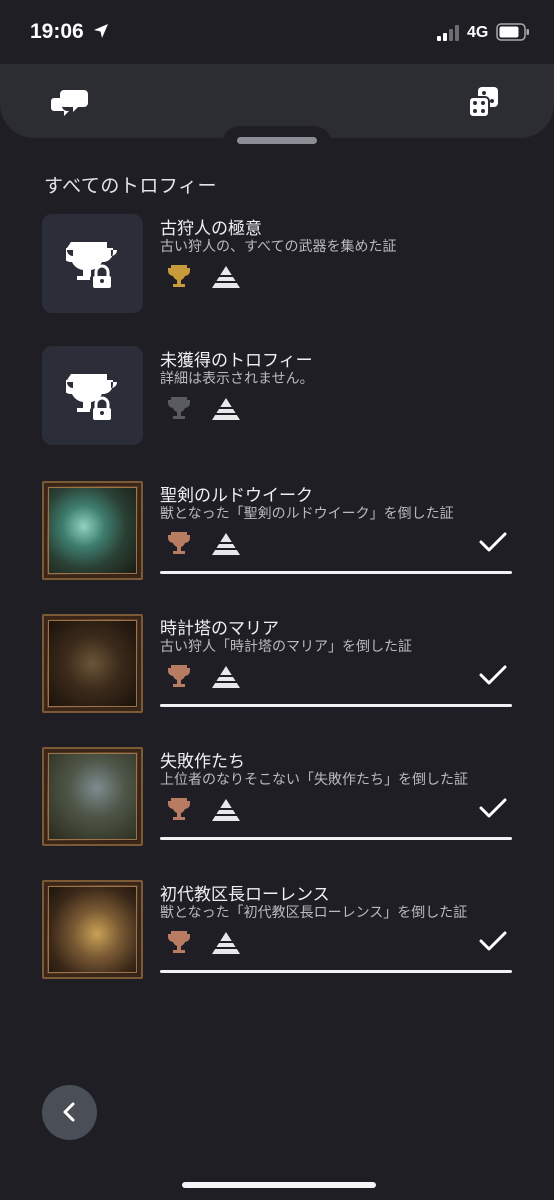 This screenshot has height=1200, width=554. I want to click on trophy-row: 未獲得のトロフィー 詳細は表示されません。, so click(277, 402).